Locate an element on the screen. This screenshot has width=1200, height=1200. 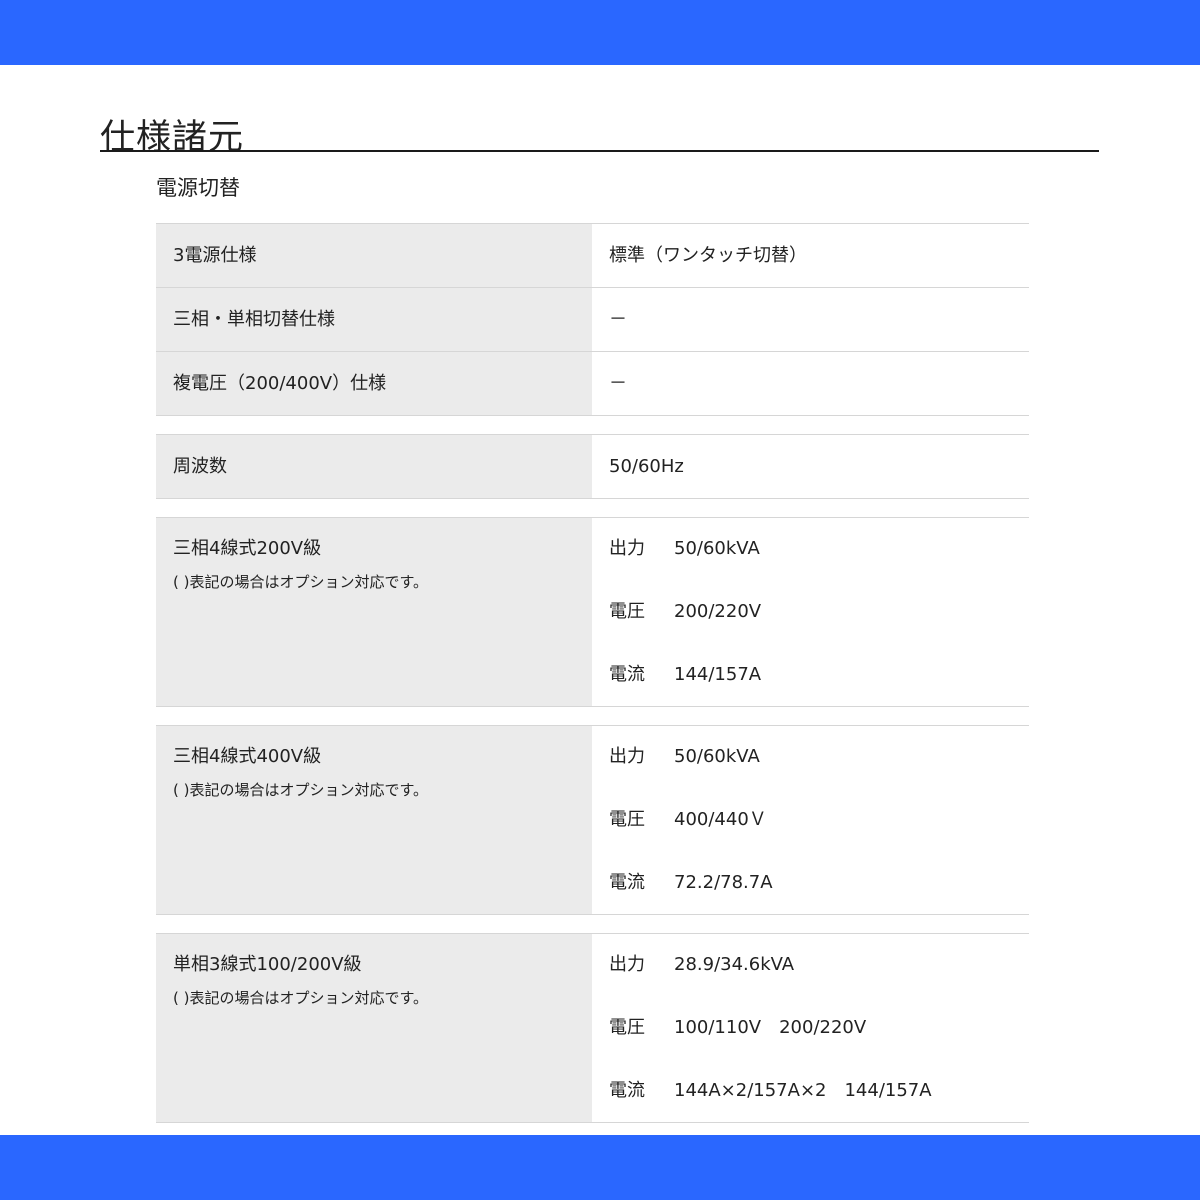
system-name: 三相4線式200V級 is located at coordinates (247, 548).